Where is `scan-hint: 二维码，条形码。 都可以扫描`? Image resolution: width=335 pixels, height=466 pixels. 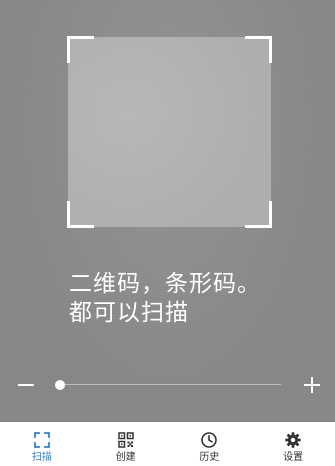
scan-hint: 二维码，条形码。 都可以扫描 is located at coordinates (165, 299).